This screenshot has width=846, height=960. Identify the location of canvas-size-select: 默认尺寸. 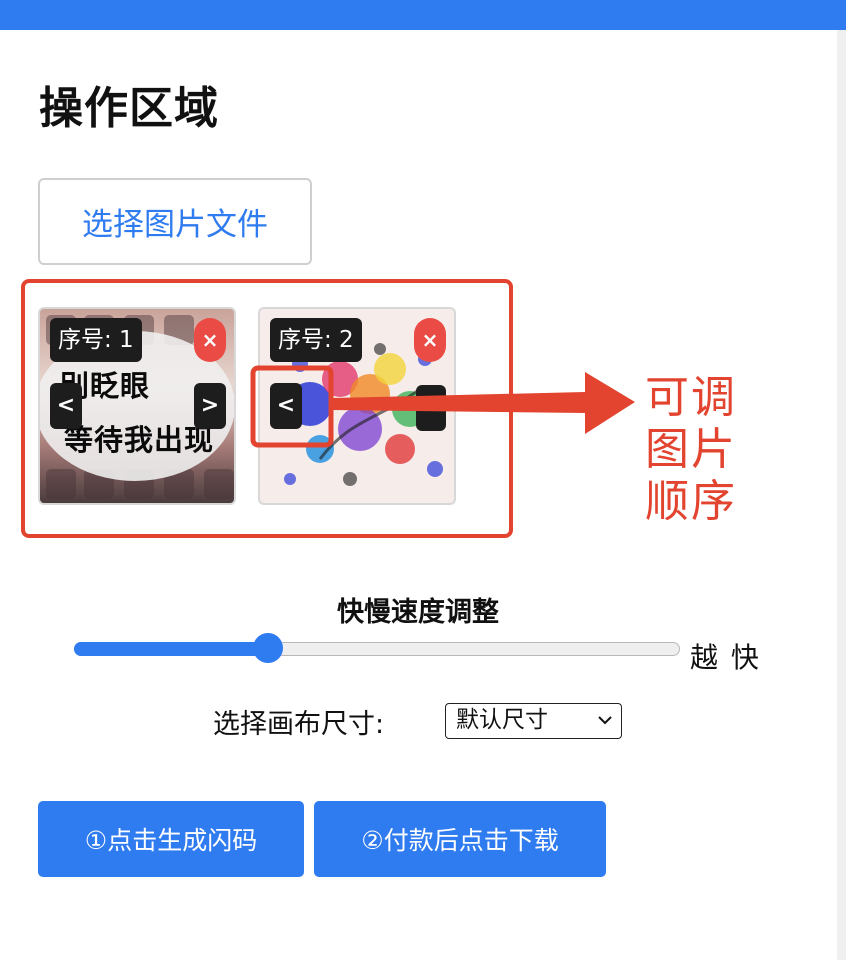
(533, 721).